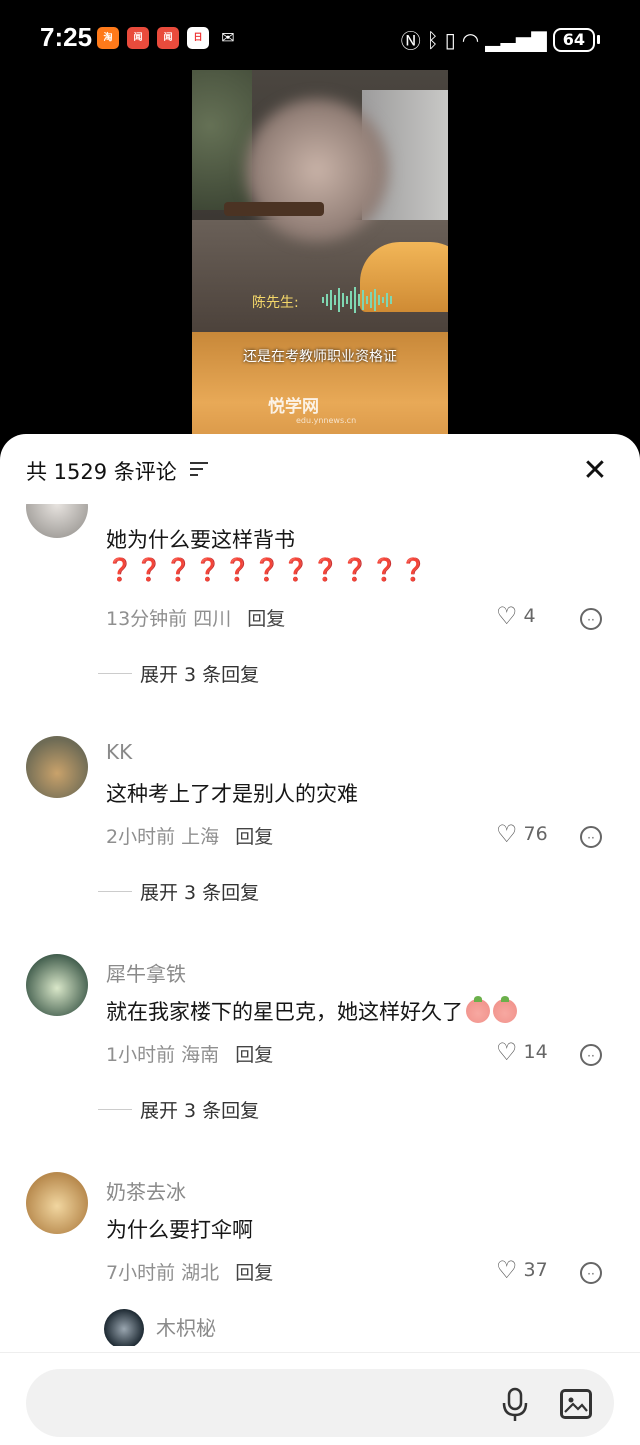  What do you see at coordinates (146, 1190) in the screenshot?
I see `comment-author: 奶茶去冰` at bounding box center [146, 1190].